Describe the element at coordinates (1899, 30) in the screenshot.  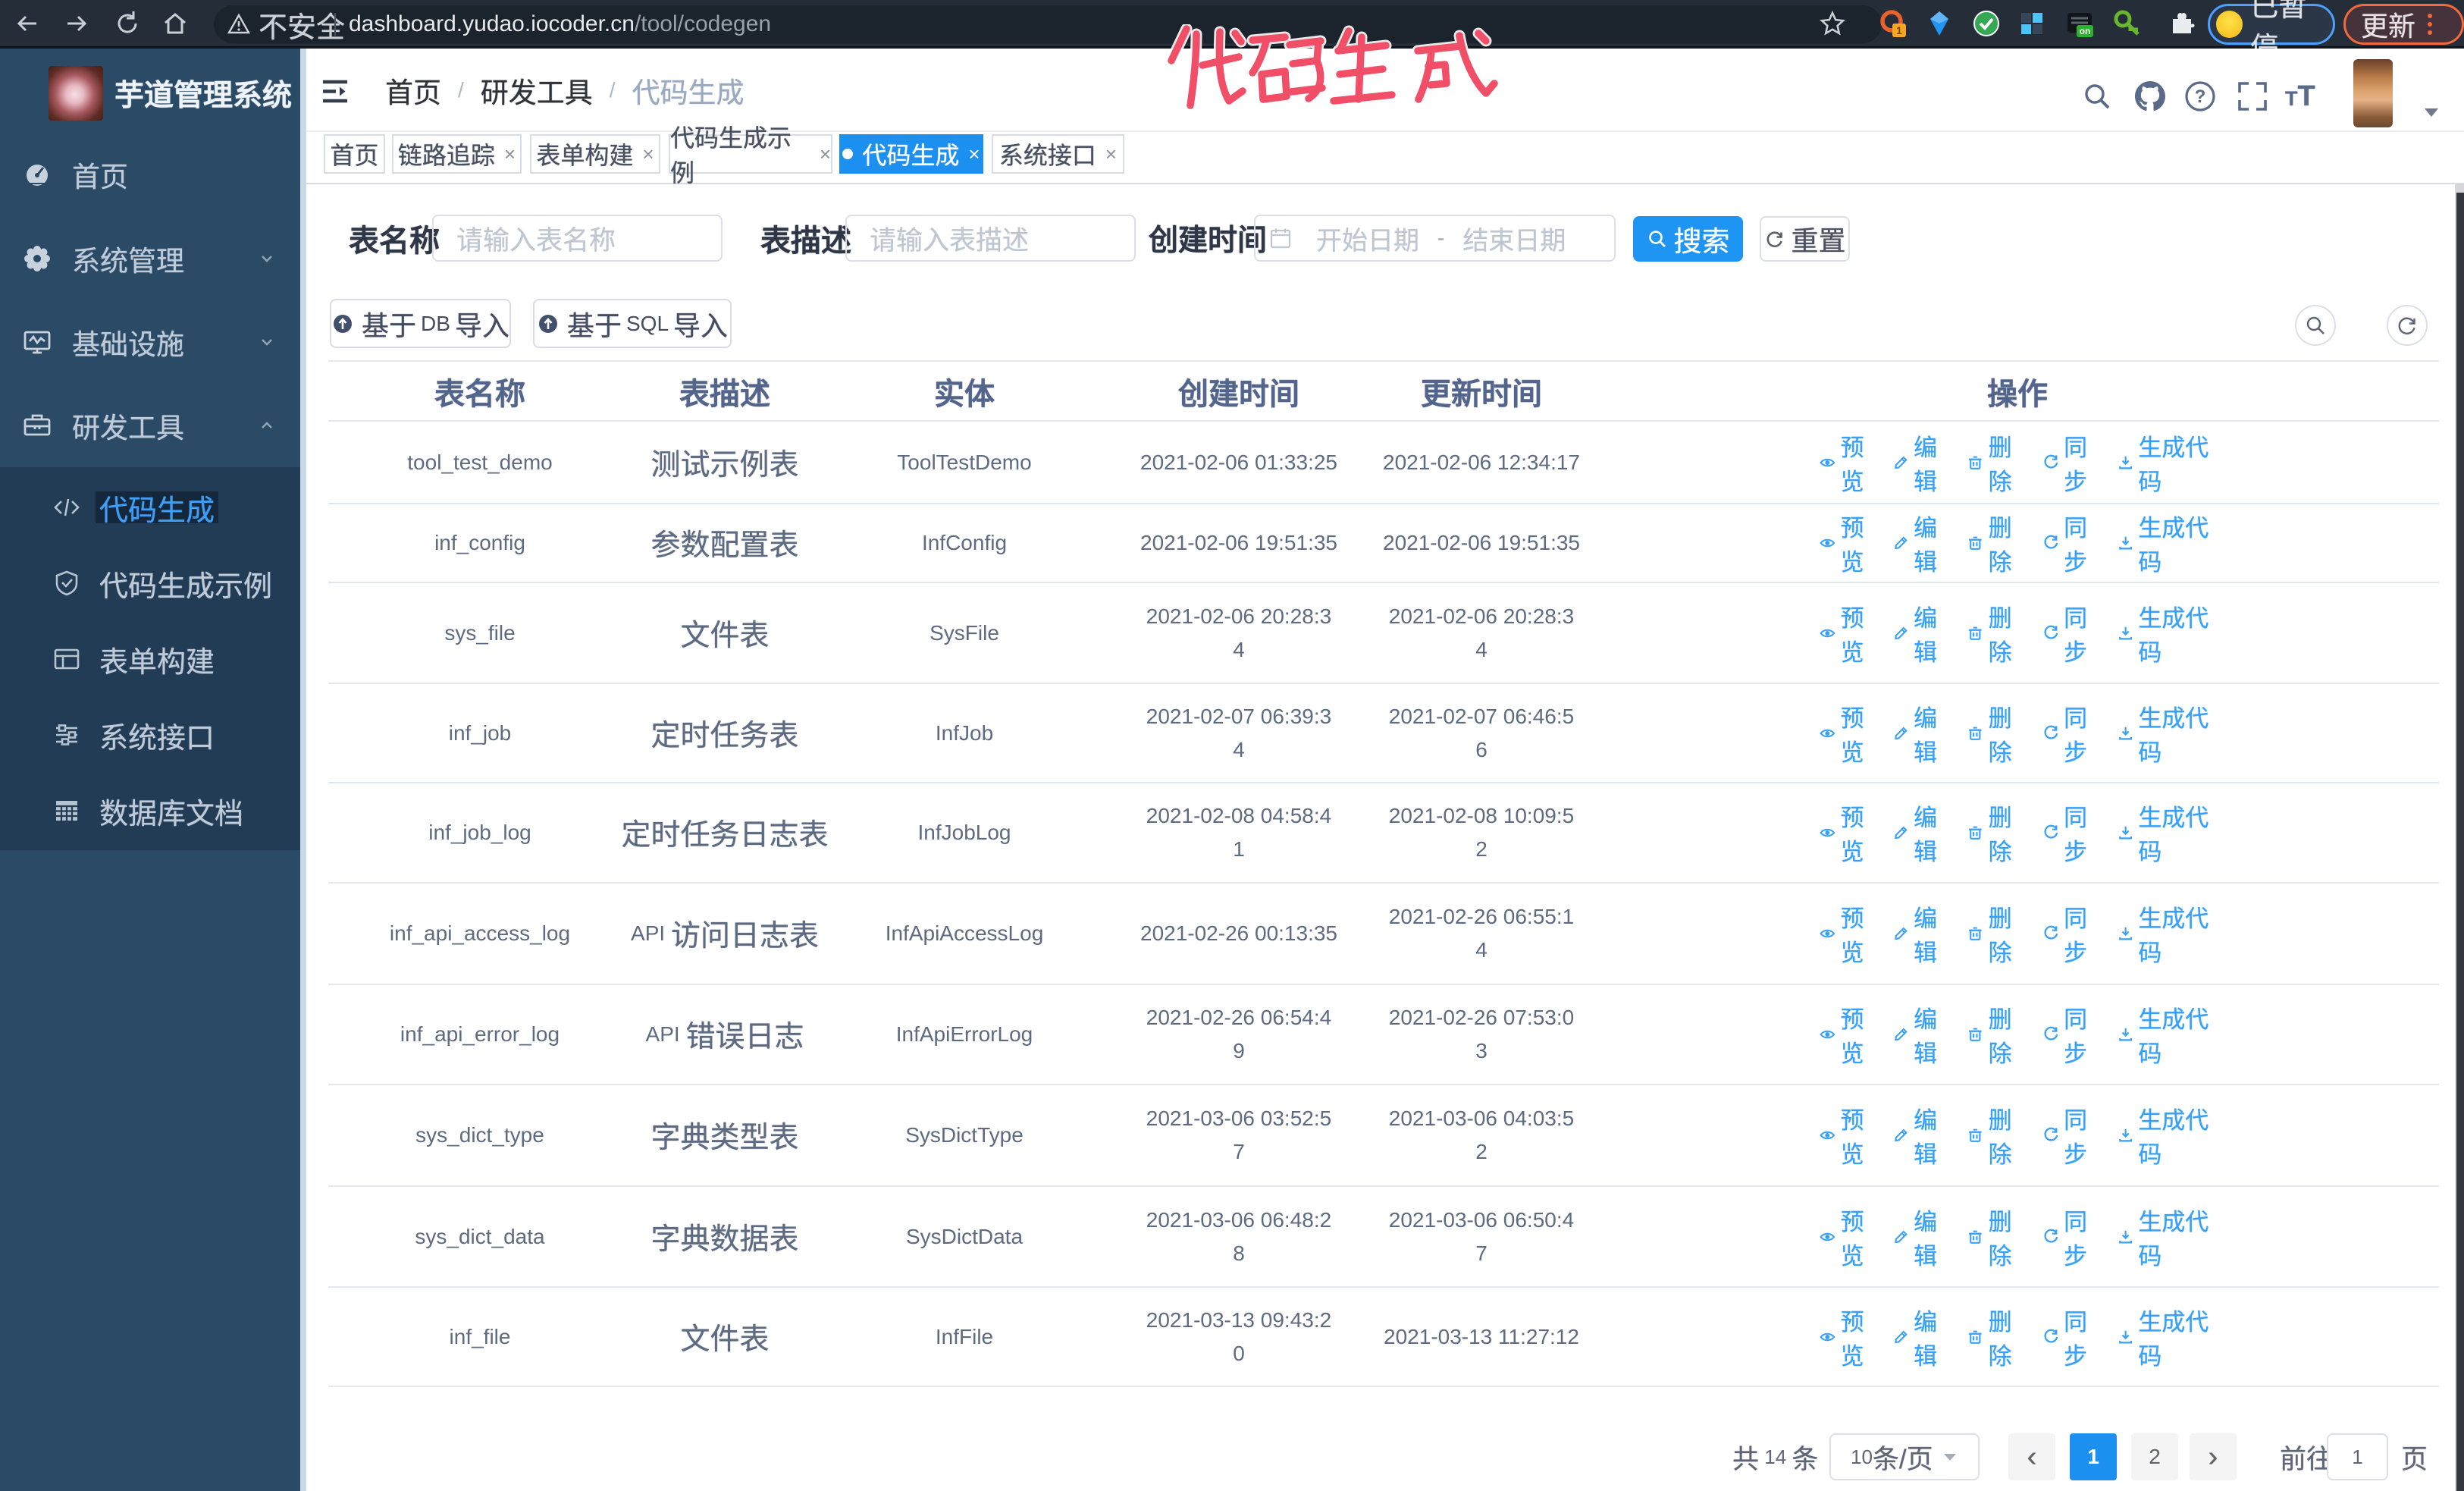
I see `svg-text: 1` at that location.